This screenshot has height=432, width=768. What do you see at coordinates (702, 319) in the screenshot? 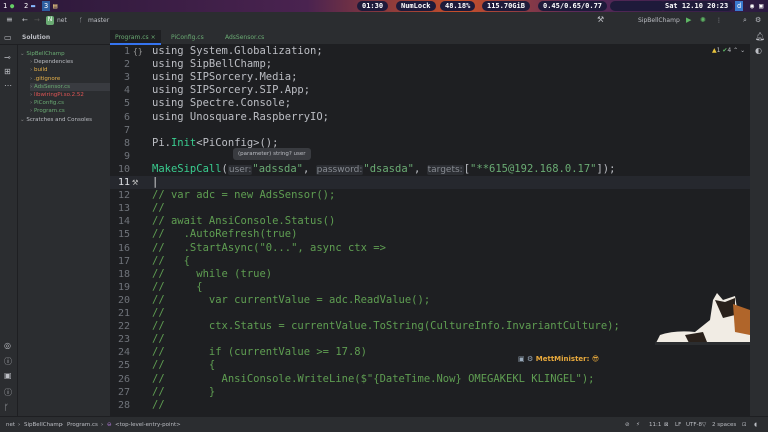
I see `cat-overlay-image` at bounding box center [702, 319].